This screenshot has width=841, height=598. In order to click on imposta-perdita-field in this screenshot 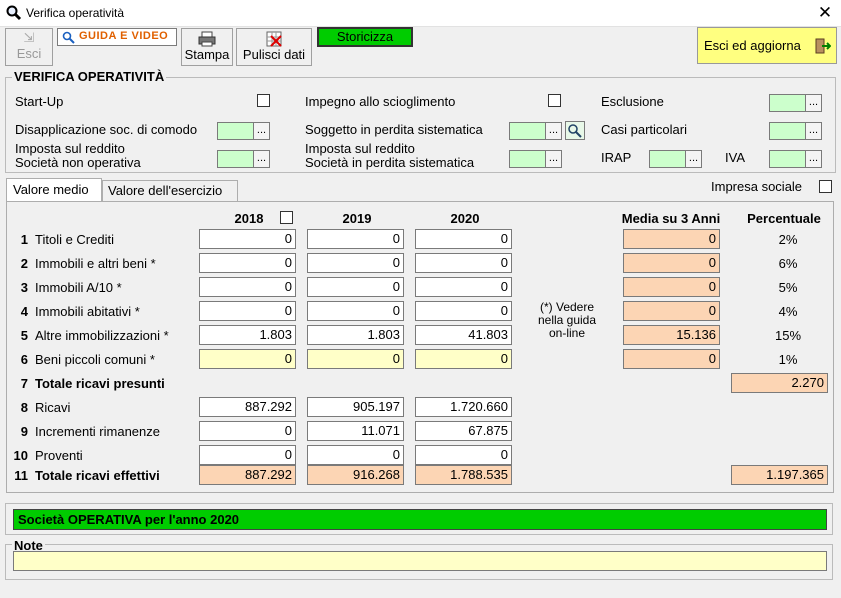, I will do `click(528, 159)`.